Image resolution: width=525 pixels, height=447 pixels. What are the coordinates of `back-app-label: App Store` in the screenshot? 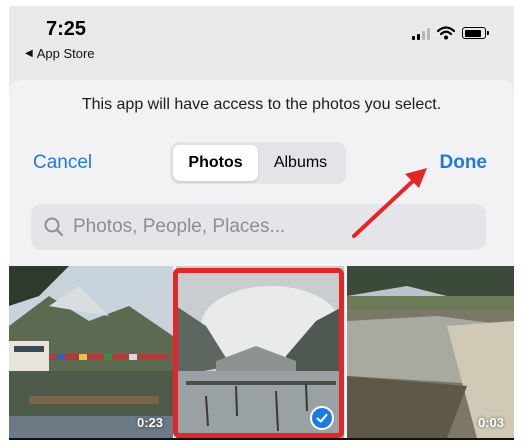 It's located at (65, 53).